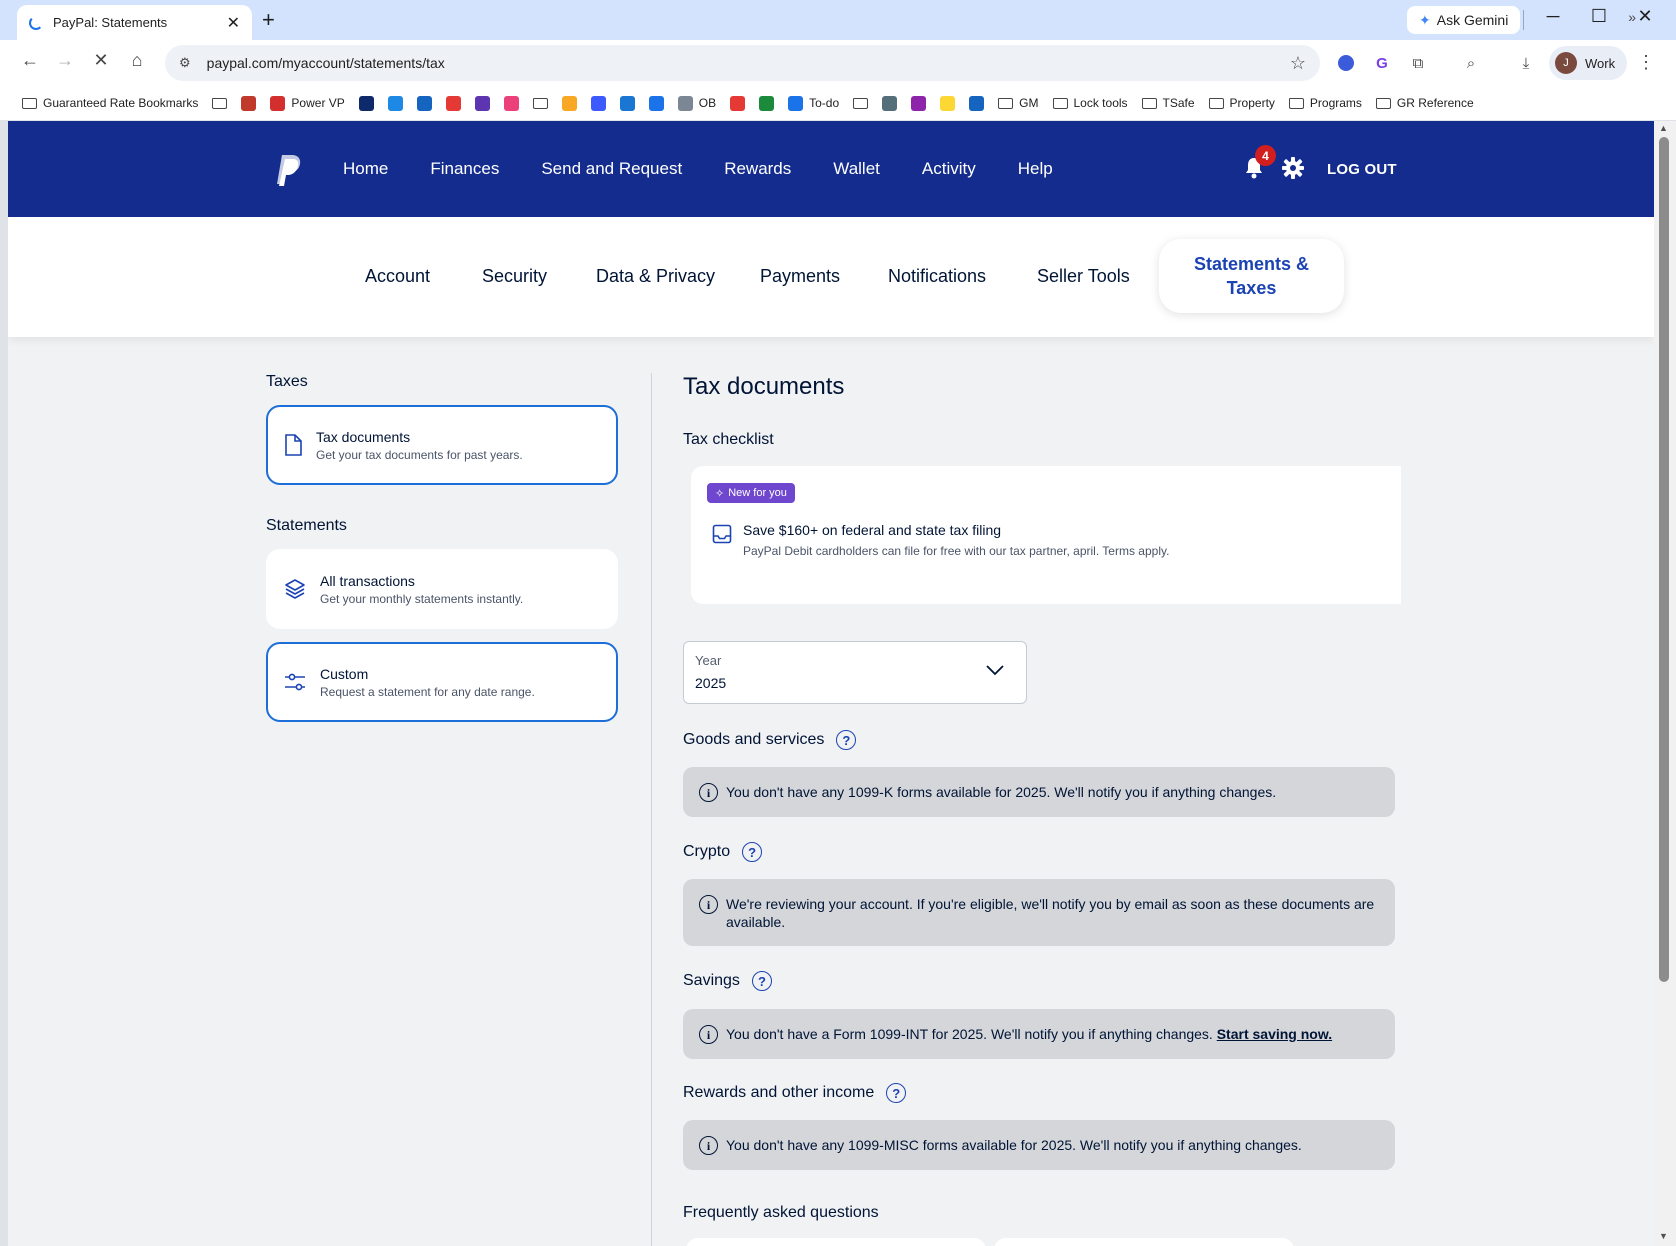 This screenshot has width=1676, height=1246. I want to click on tab-search-icon: ⌕, so click(1471, 63).